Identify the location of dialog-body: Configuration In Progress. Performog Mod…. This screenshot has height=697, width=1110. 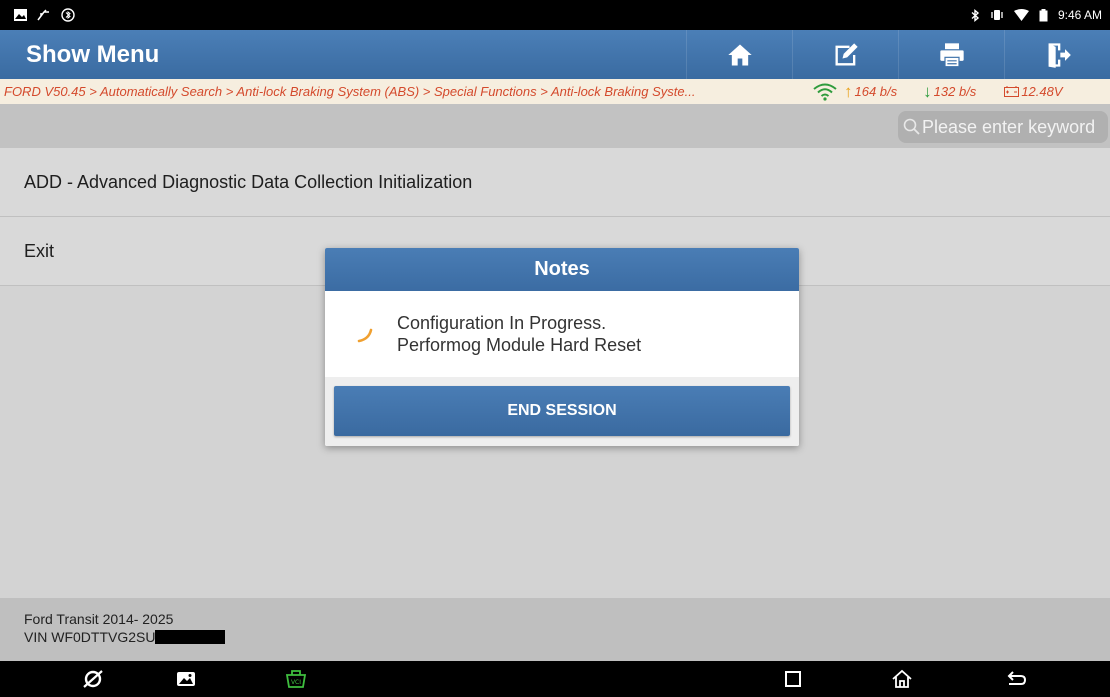
(562, 334).